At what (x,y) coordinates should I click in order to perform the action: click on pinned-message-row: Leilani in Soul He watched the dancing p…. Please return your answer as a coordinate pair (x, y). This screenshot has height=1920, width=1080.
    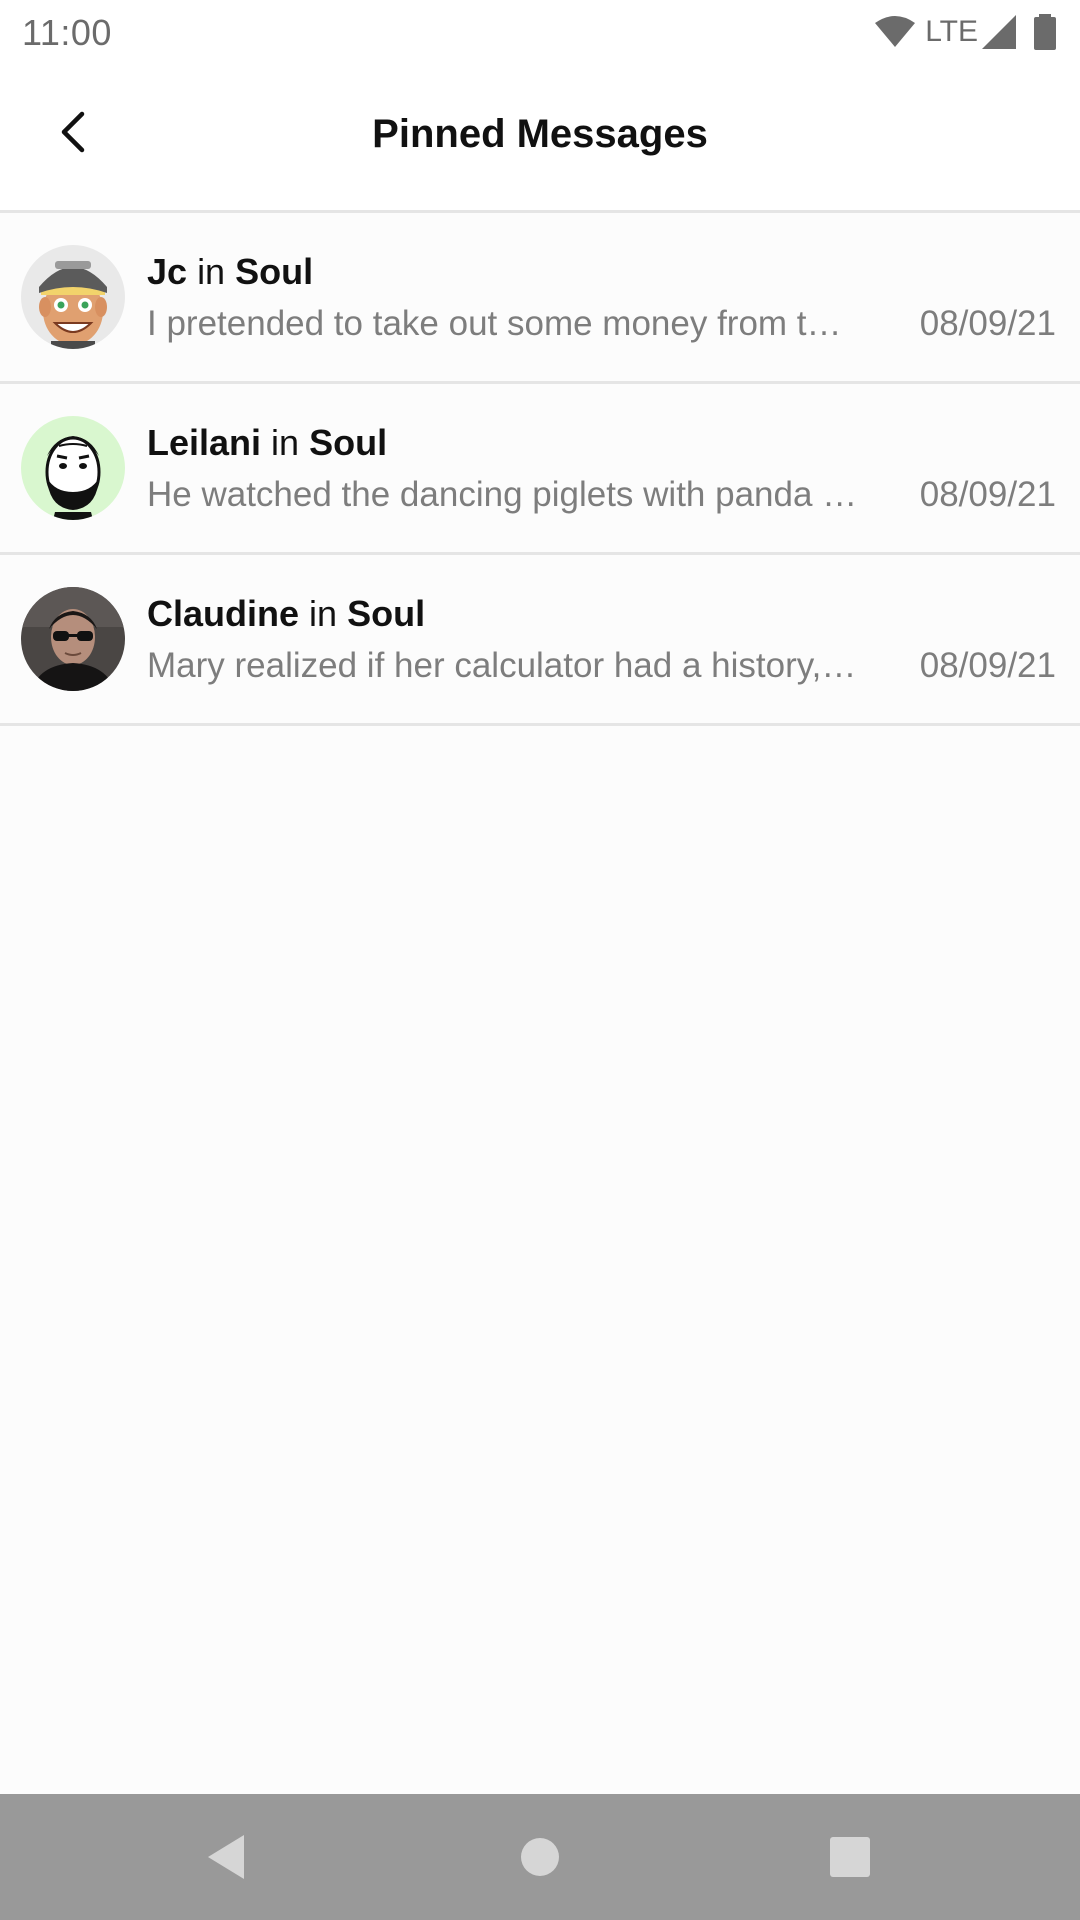
    Looking at the image, I should click on (540, 469).